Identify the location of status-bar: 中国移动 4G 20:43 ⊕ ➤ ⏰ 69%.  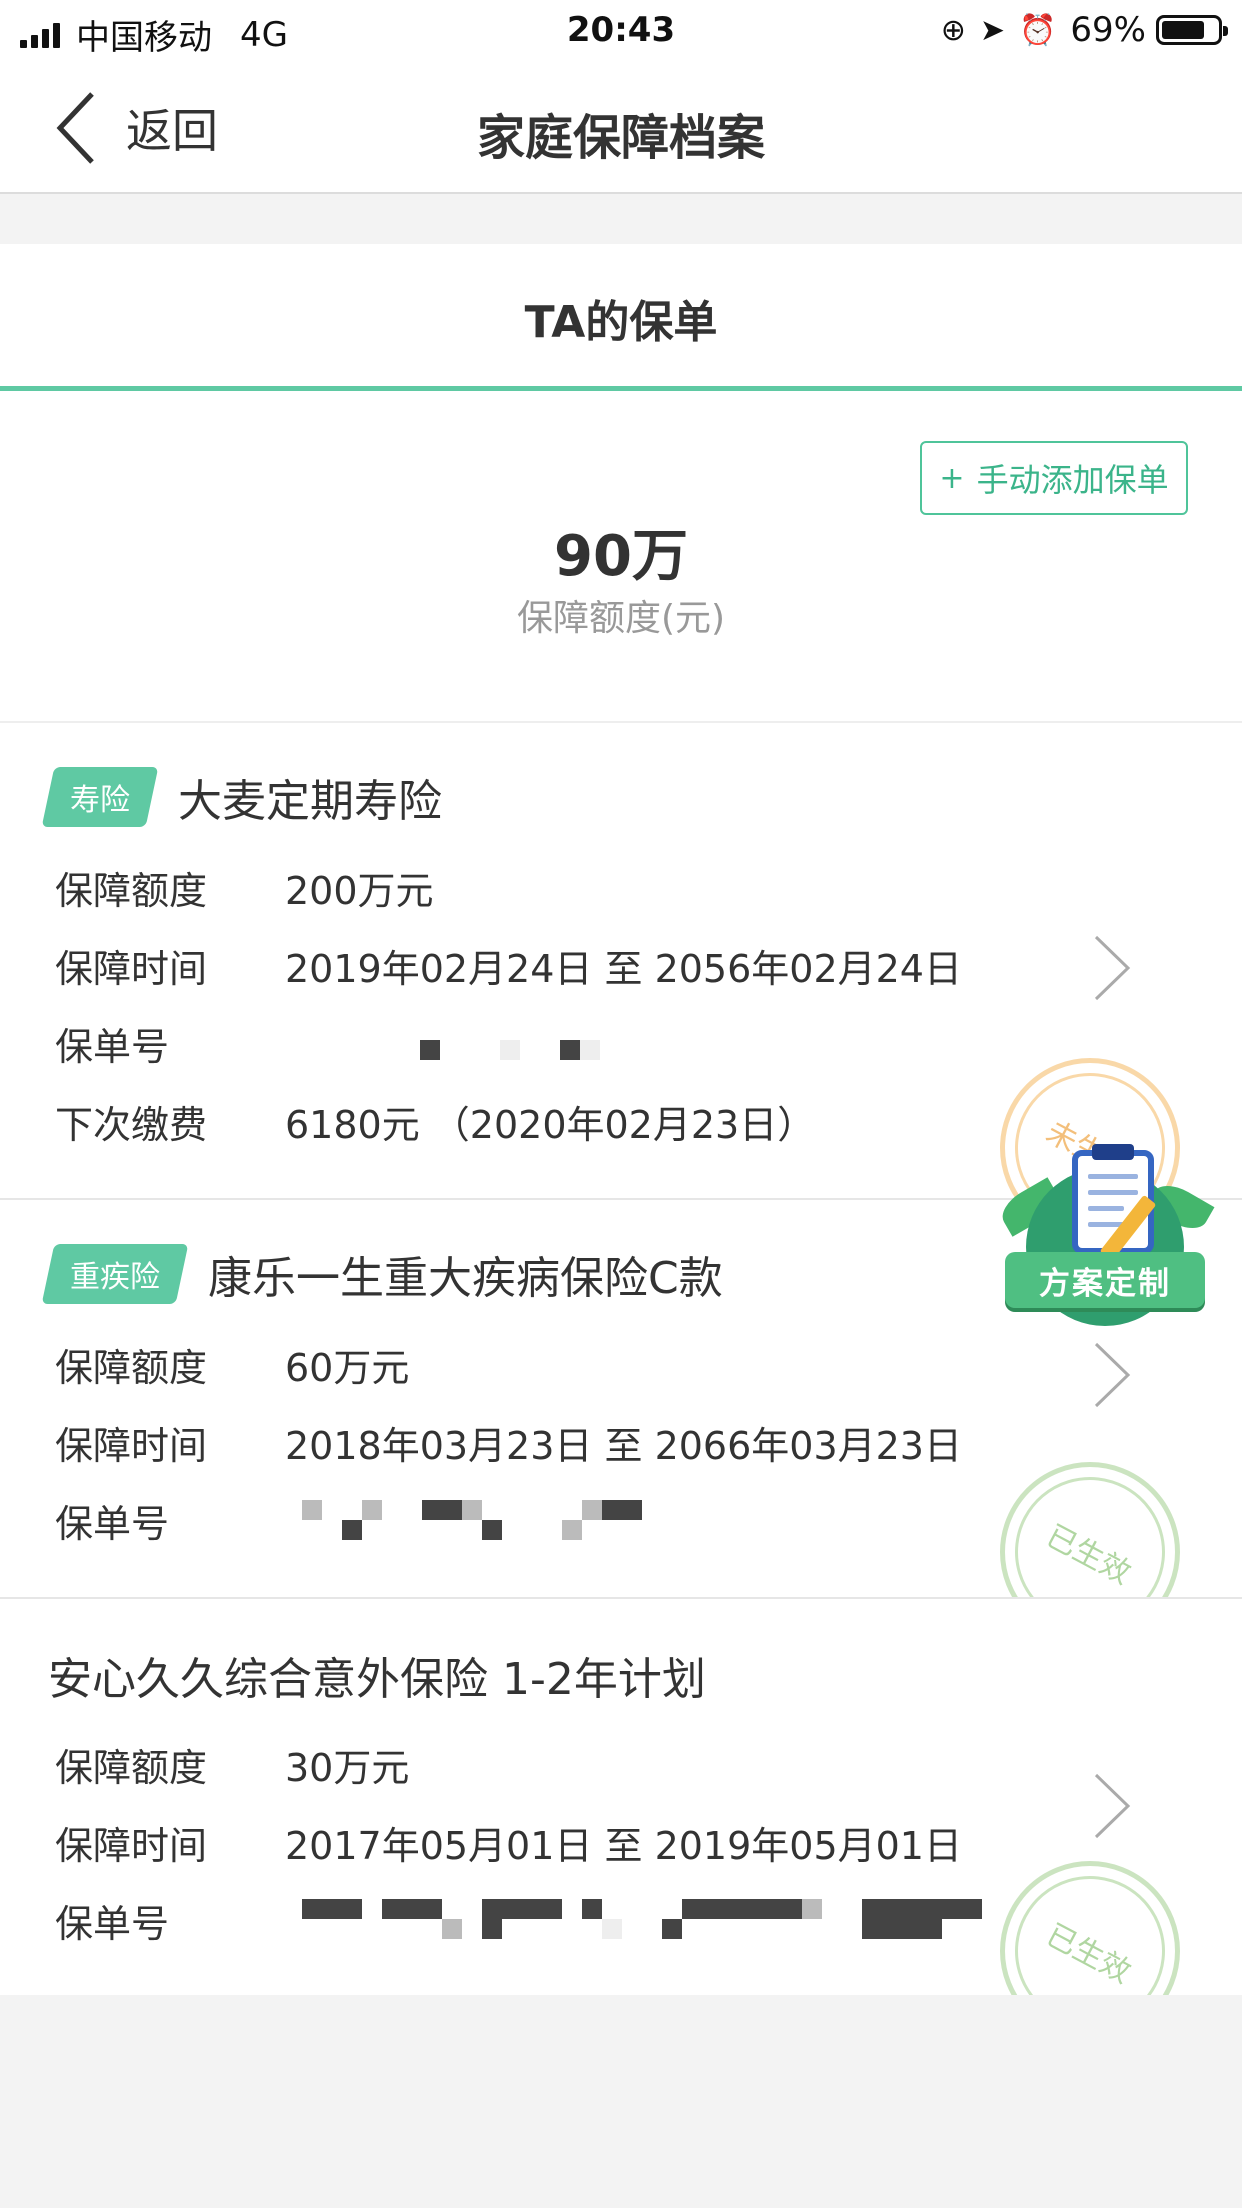
(621, 31).